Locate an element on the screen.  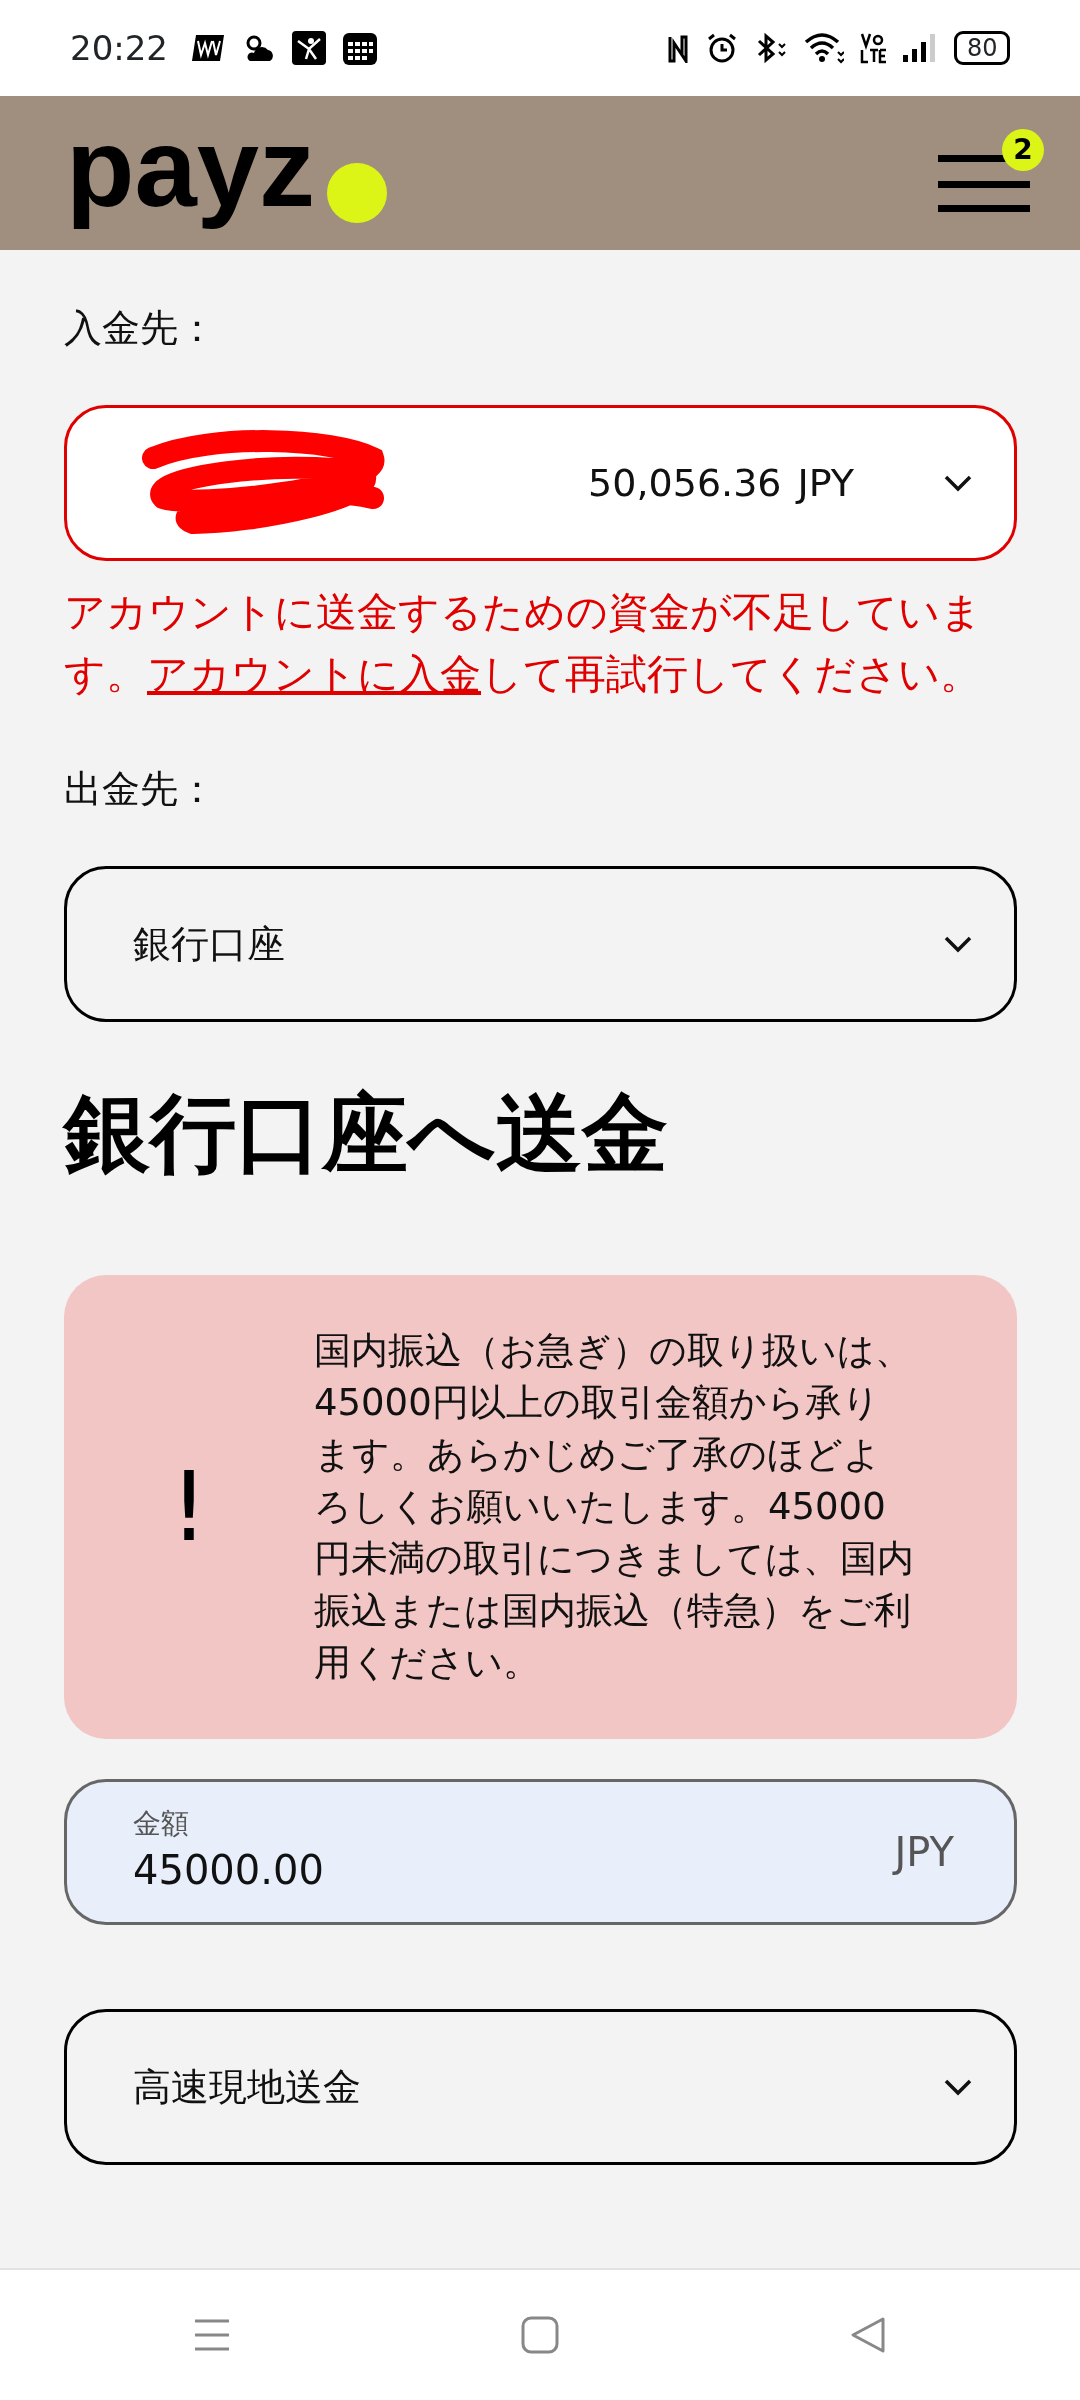
amount-value: 45000.00 is located at coordinates (228, 1870).